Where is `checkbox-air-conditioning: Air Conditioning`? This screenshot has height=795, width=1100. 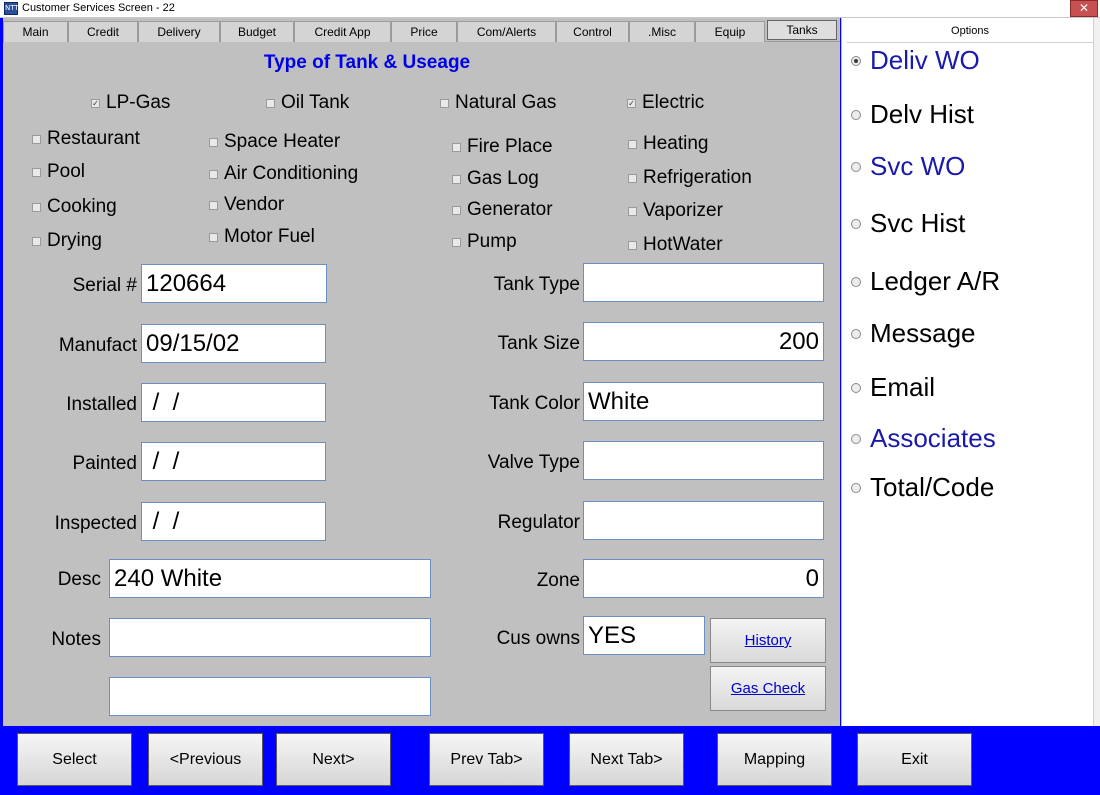
checkbox-air-conditioning: Air Conditioning is located at coordinates (283, 174).